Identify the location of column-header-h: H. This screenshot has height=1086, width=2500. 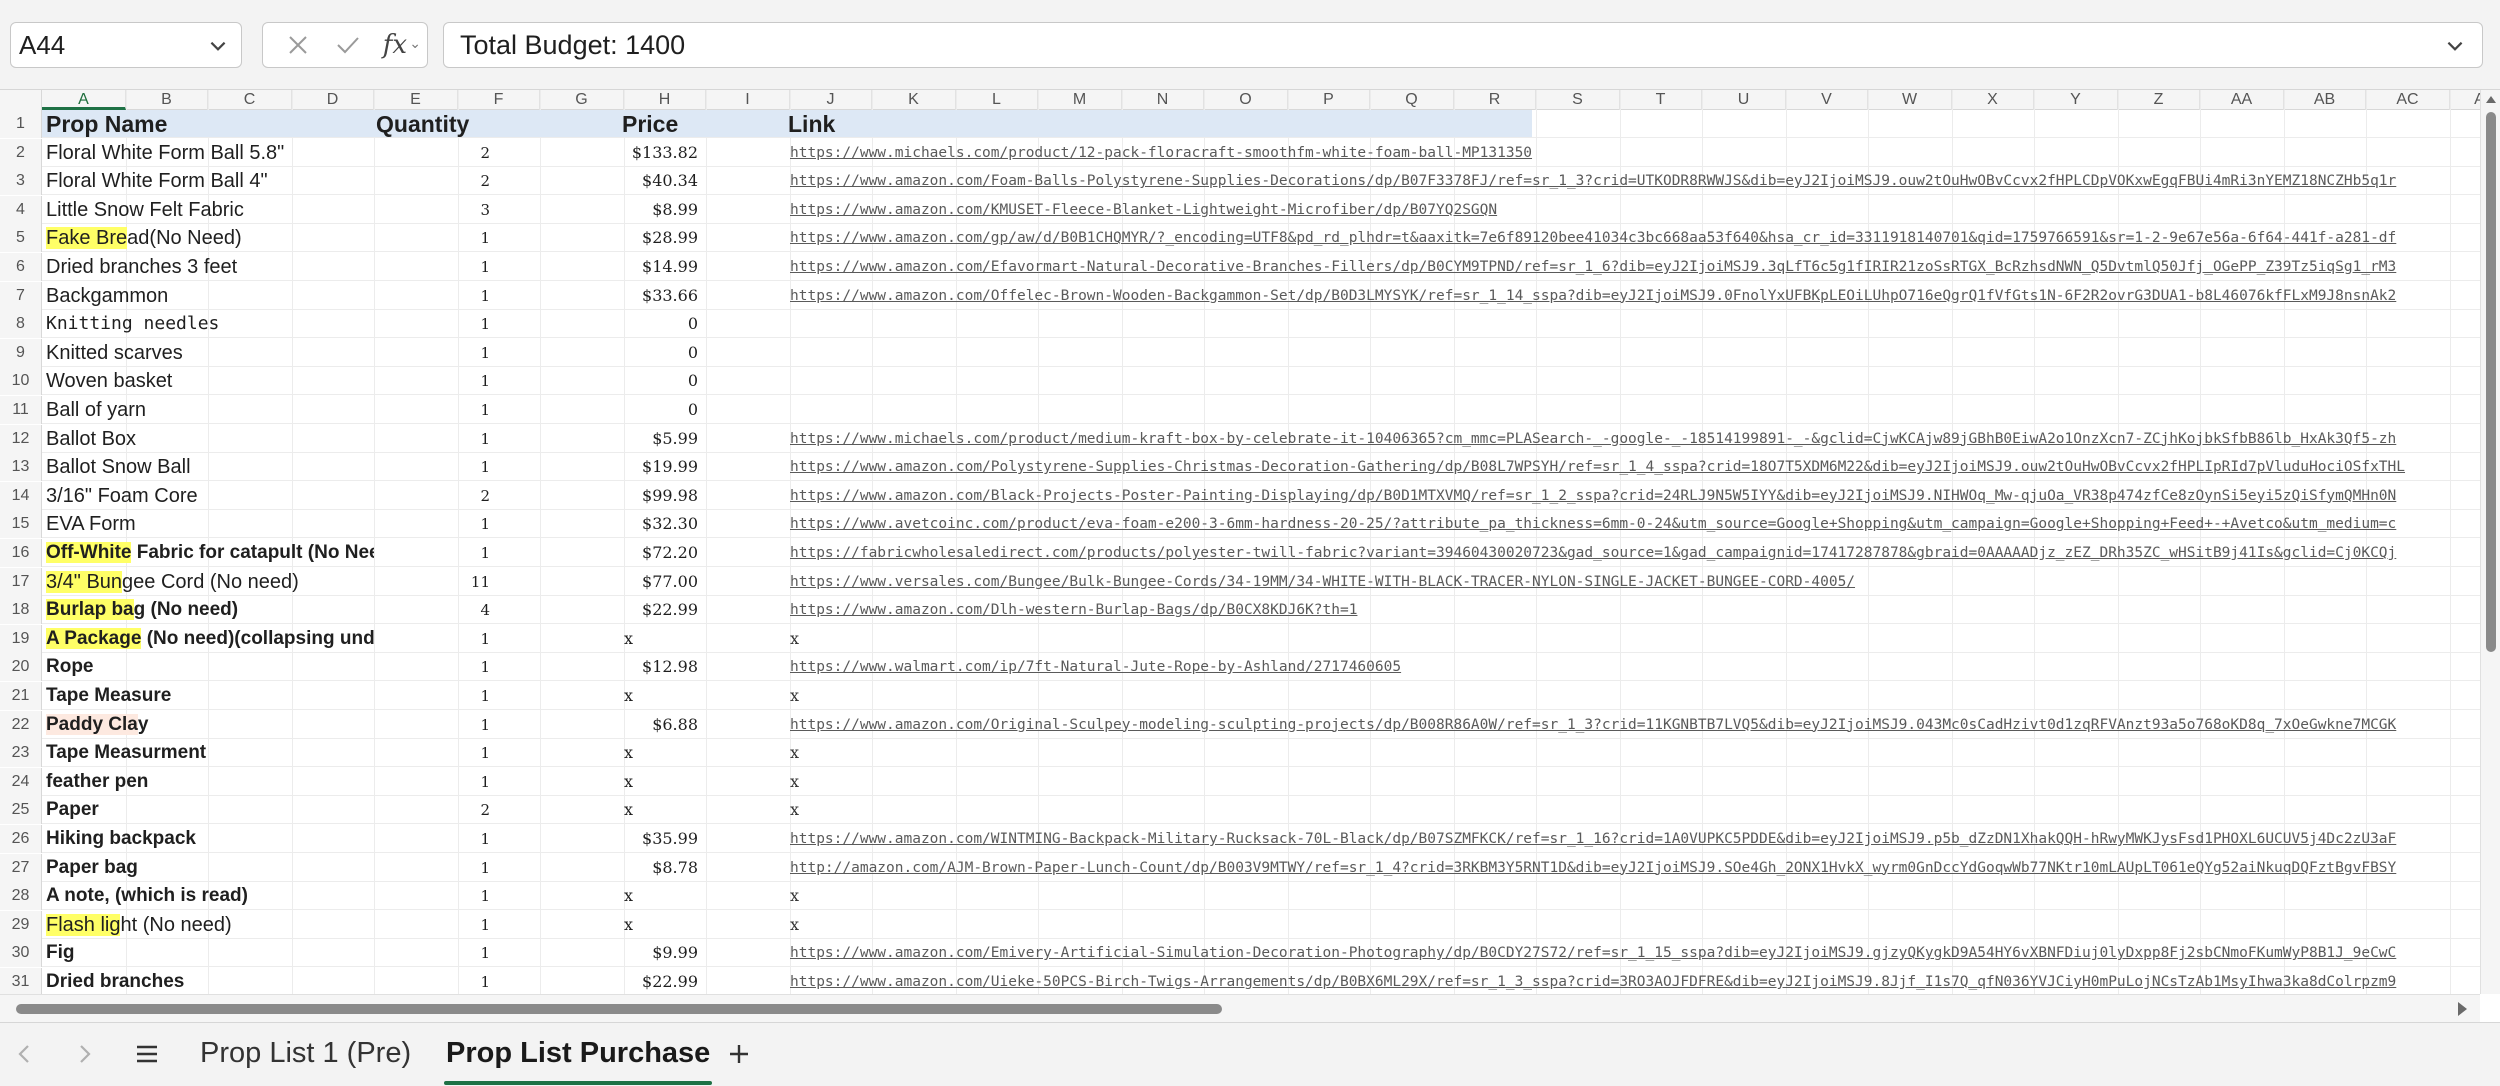
(665, 100).